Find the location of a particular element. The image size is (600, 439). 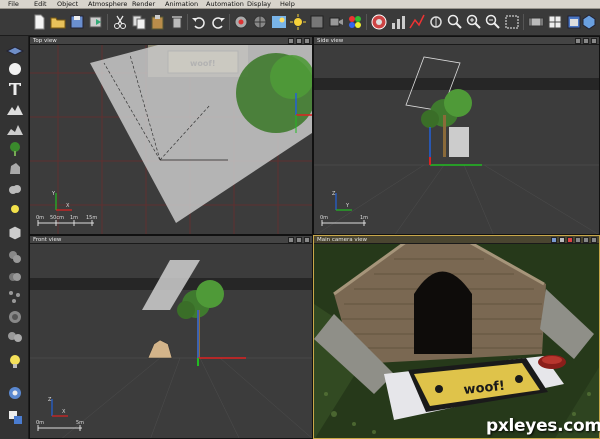

main-toolbar is located at coordinates (300, 22).